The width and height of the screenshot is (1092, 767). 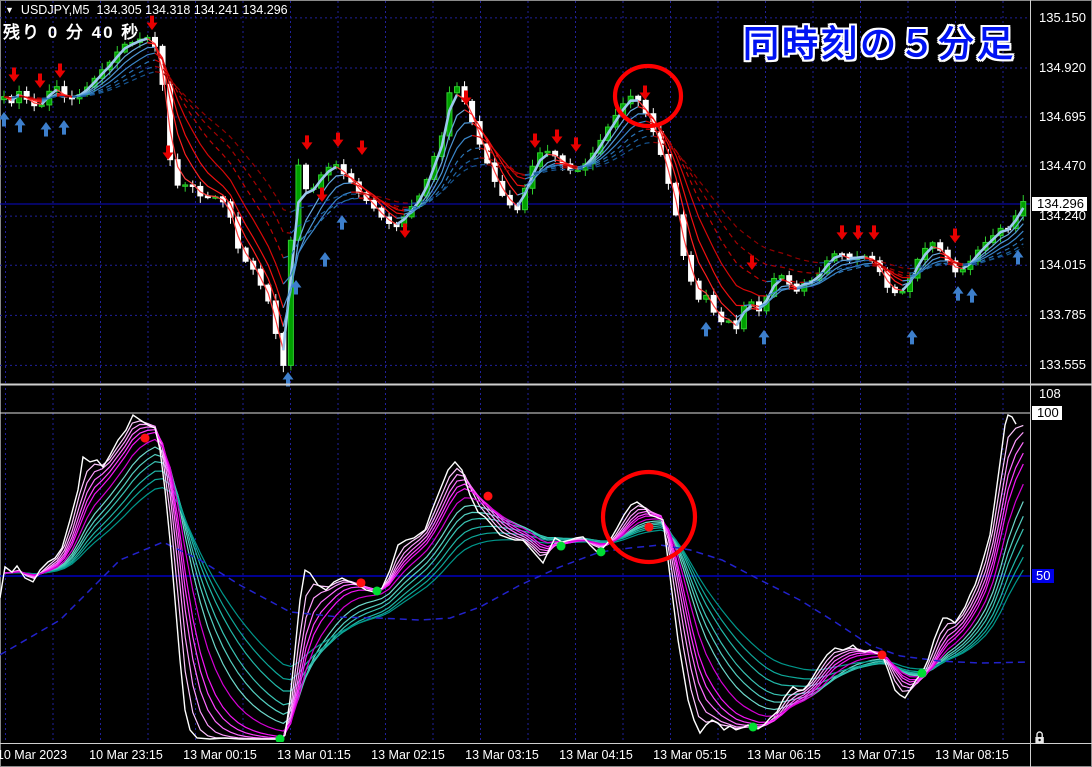 I want to click on symbol-label: USDJPY,M5, so click(x=55, y=10).